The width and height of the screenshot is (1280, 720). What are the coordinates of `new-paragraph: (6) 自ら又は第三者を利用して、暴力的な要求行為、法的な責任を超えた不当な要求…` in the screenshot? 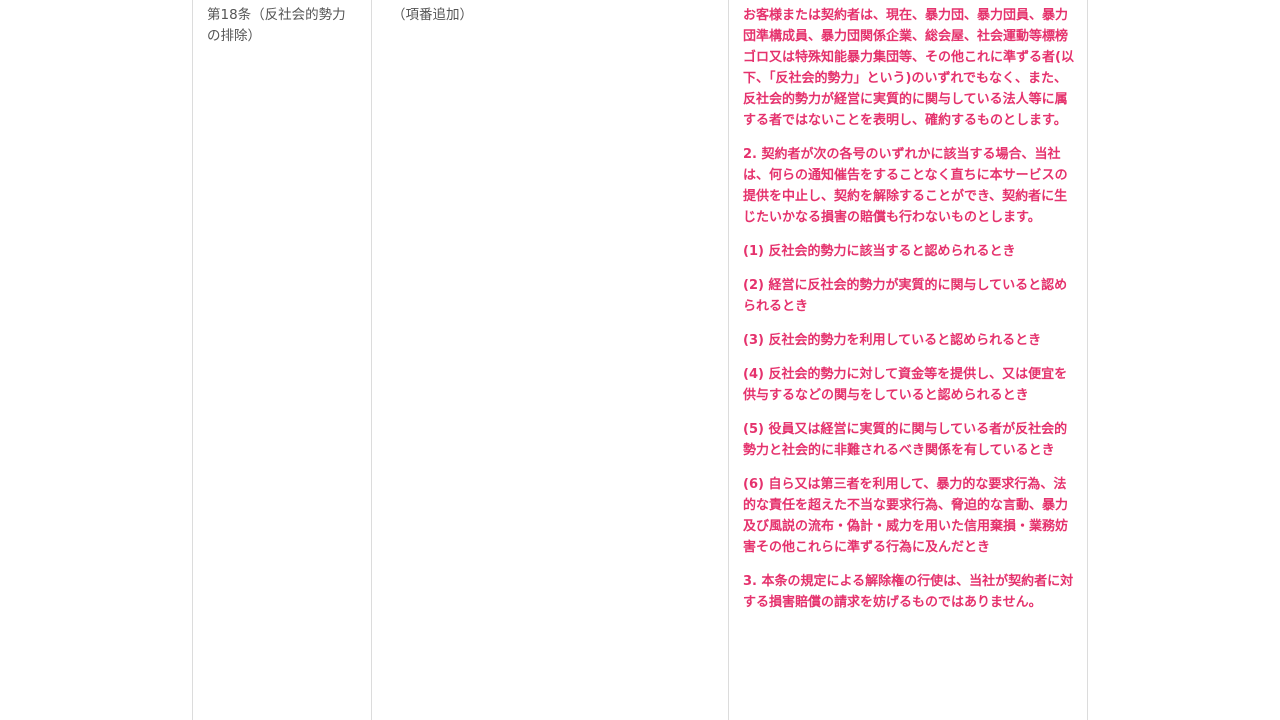 It's located at (906, 516).